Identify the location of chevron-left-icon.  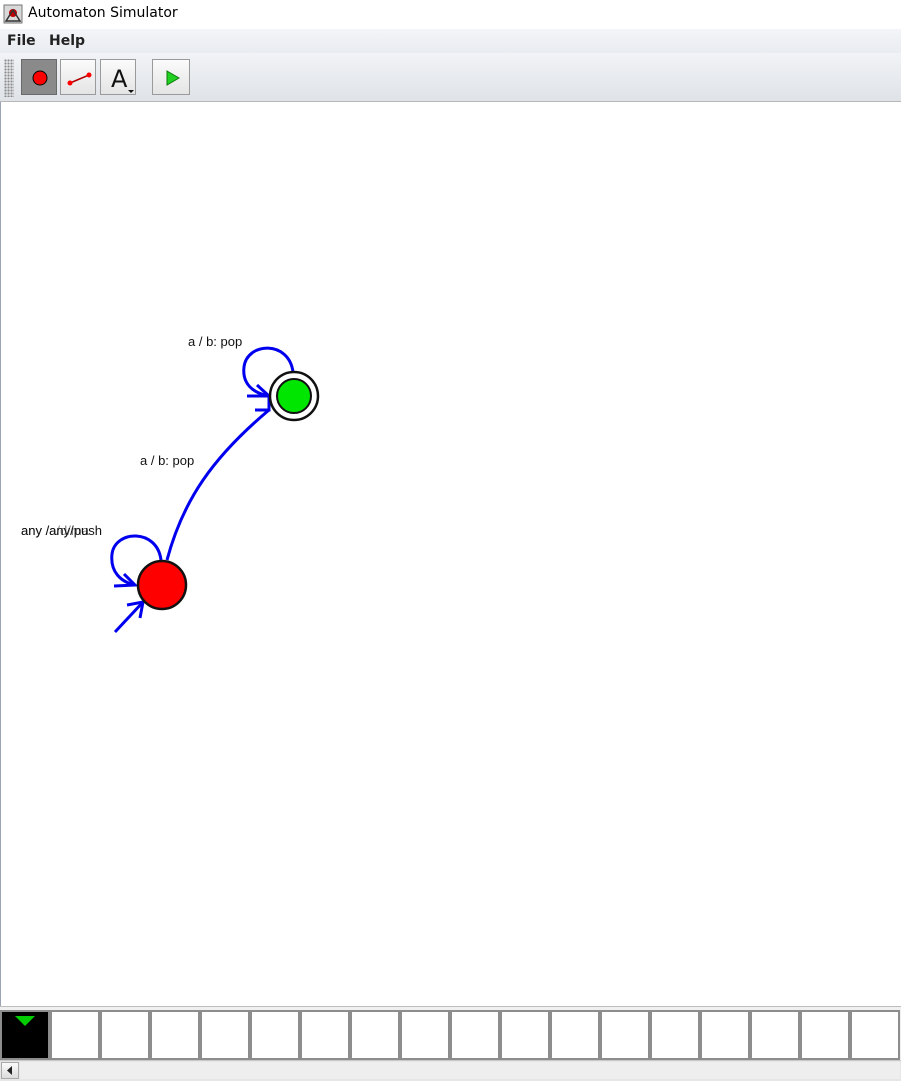
(9, 1070).